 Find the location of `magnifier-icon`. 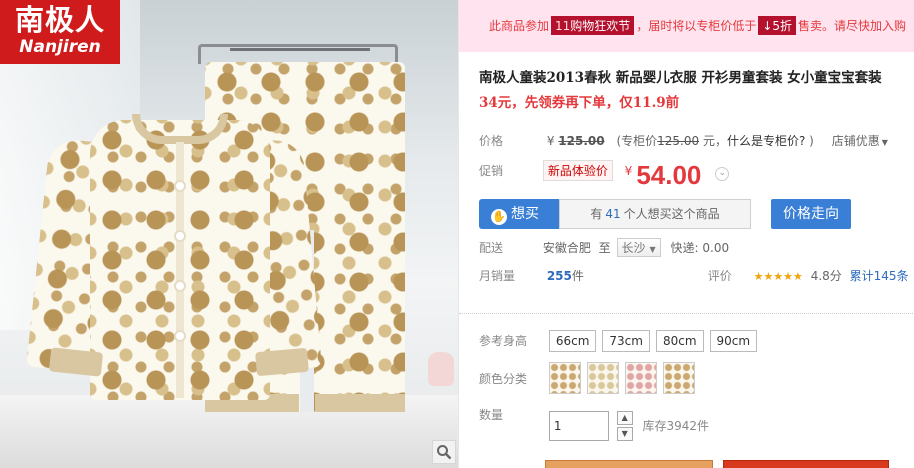

magnifier-icon is located at coordinates (444, 452).